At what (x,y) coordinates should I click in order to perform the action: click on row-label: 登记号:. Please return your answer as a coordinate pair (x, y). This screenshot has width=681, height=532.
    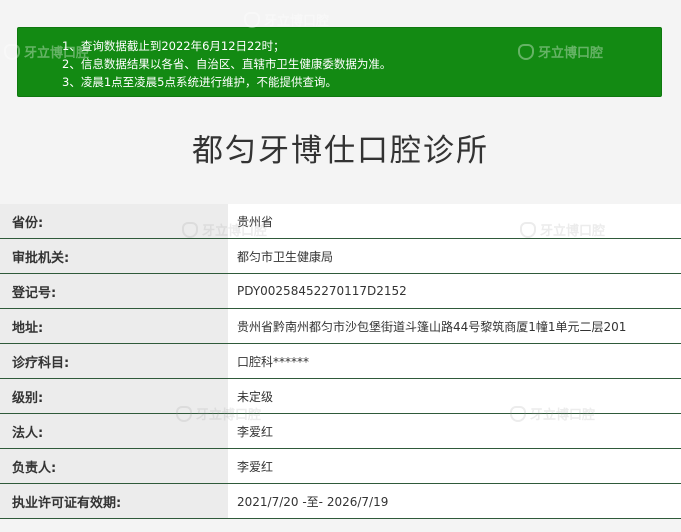
    Looking at the image, I should click on (114, 291).